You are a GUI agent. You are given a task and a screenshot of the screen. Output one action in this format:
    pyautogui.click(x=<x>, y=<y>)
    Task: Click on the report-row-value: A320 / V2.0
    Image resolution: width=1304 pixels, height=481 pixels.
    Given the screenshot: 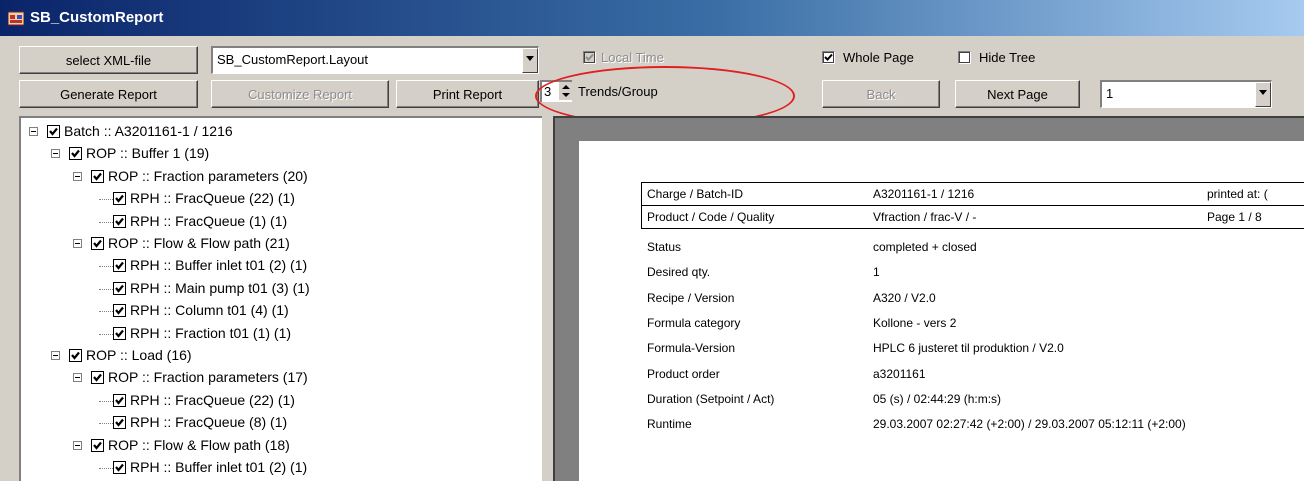 What is the action you would take?
    pyautogui.click(x=904, y=297)
    